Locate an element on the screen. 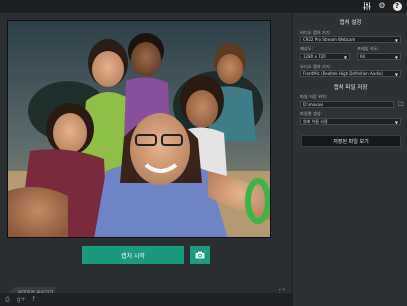  view-saved-files-label: 저장된 파일 보기 is located at coordinates (351, 141).